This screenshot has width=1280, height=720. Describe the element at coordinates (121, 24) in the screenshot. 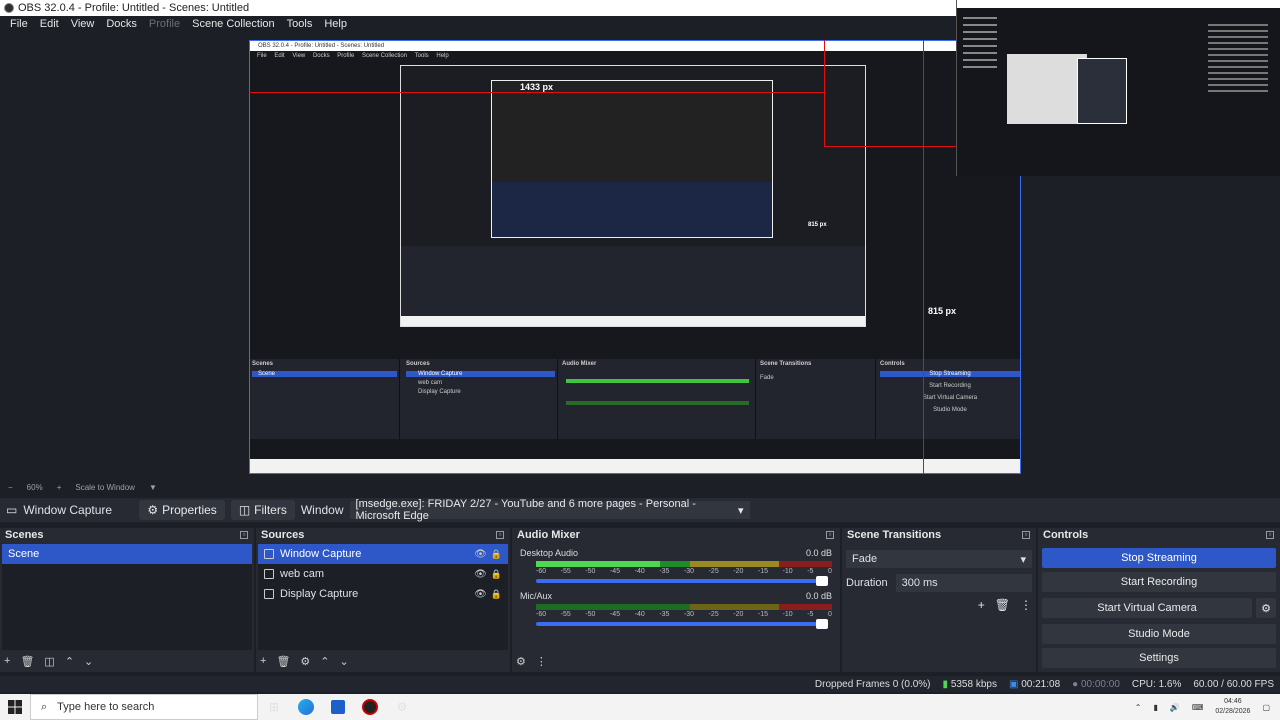

I see `menu-docks: Docks` at that location.